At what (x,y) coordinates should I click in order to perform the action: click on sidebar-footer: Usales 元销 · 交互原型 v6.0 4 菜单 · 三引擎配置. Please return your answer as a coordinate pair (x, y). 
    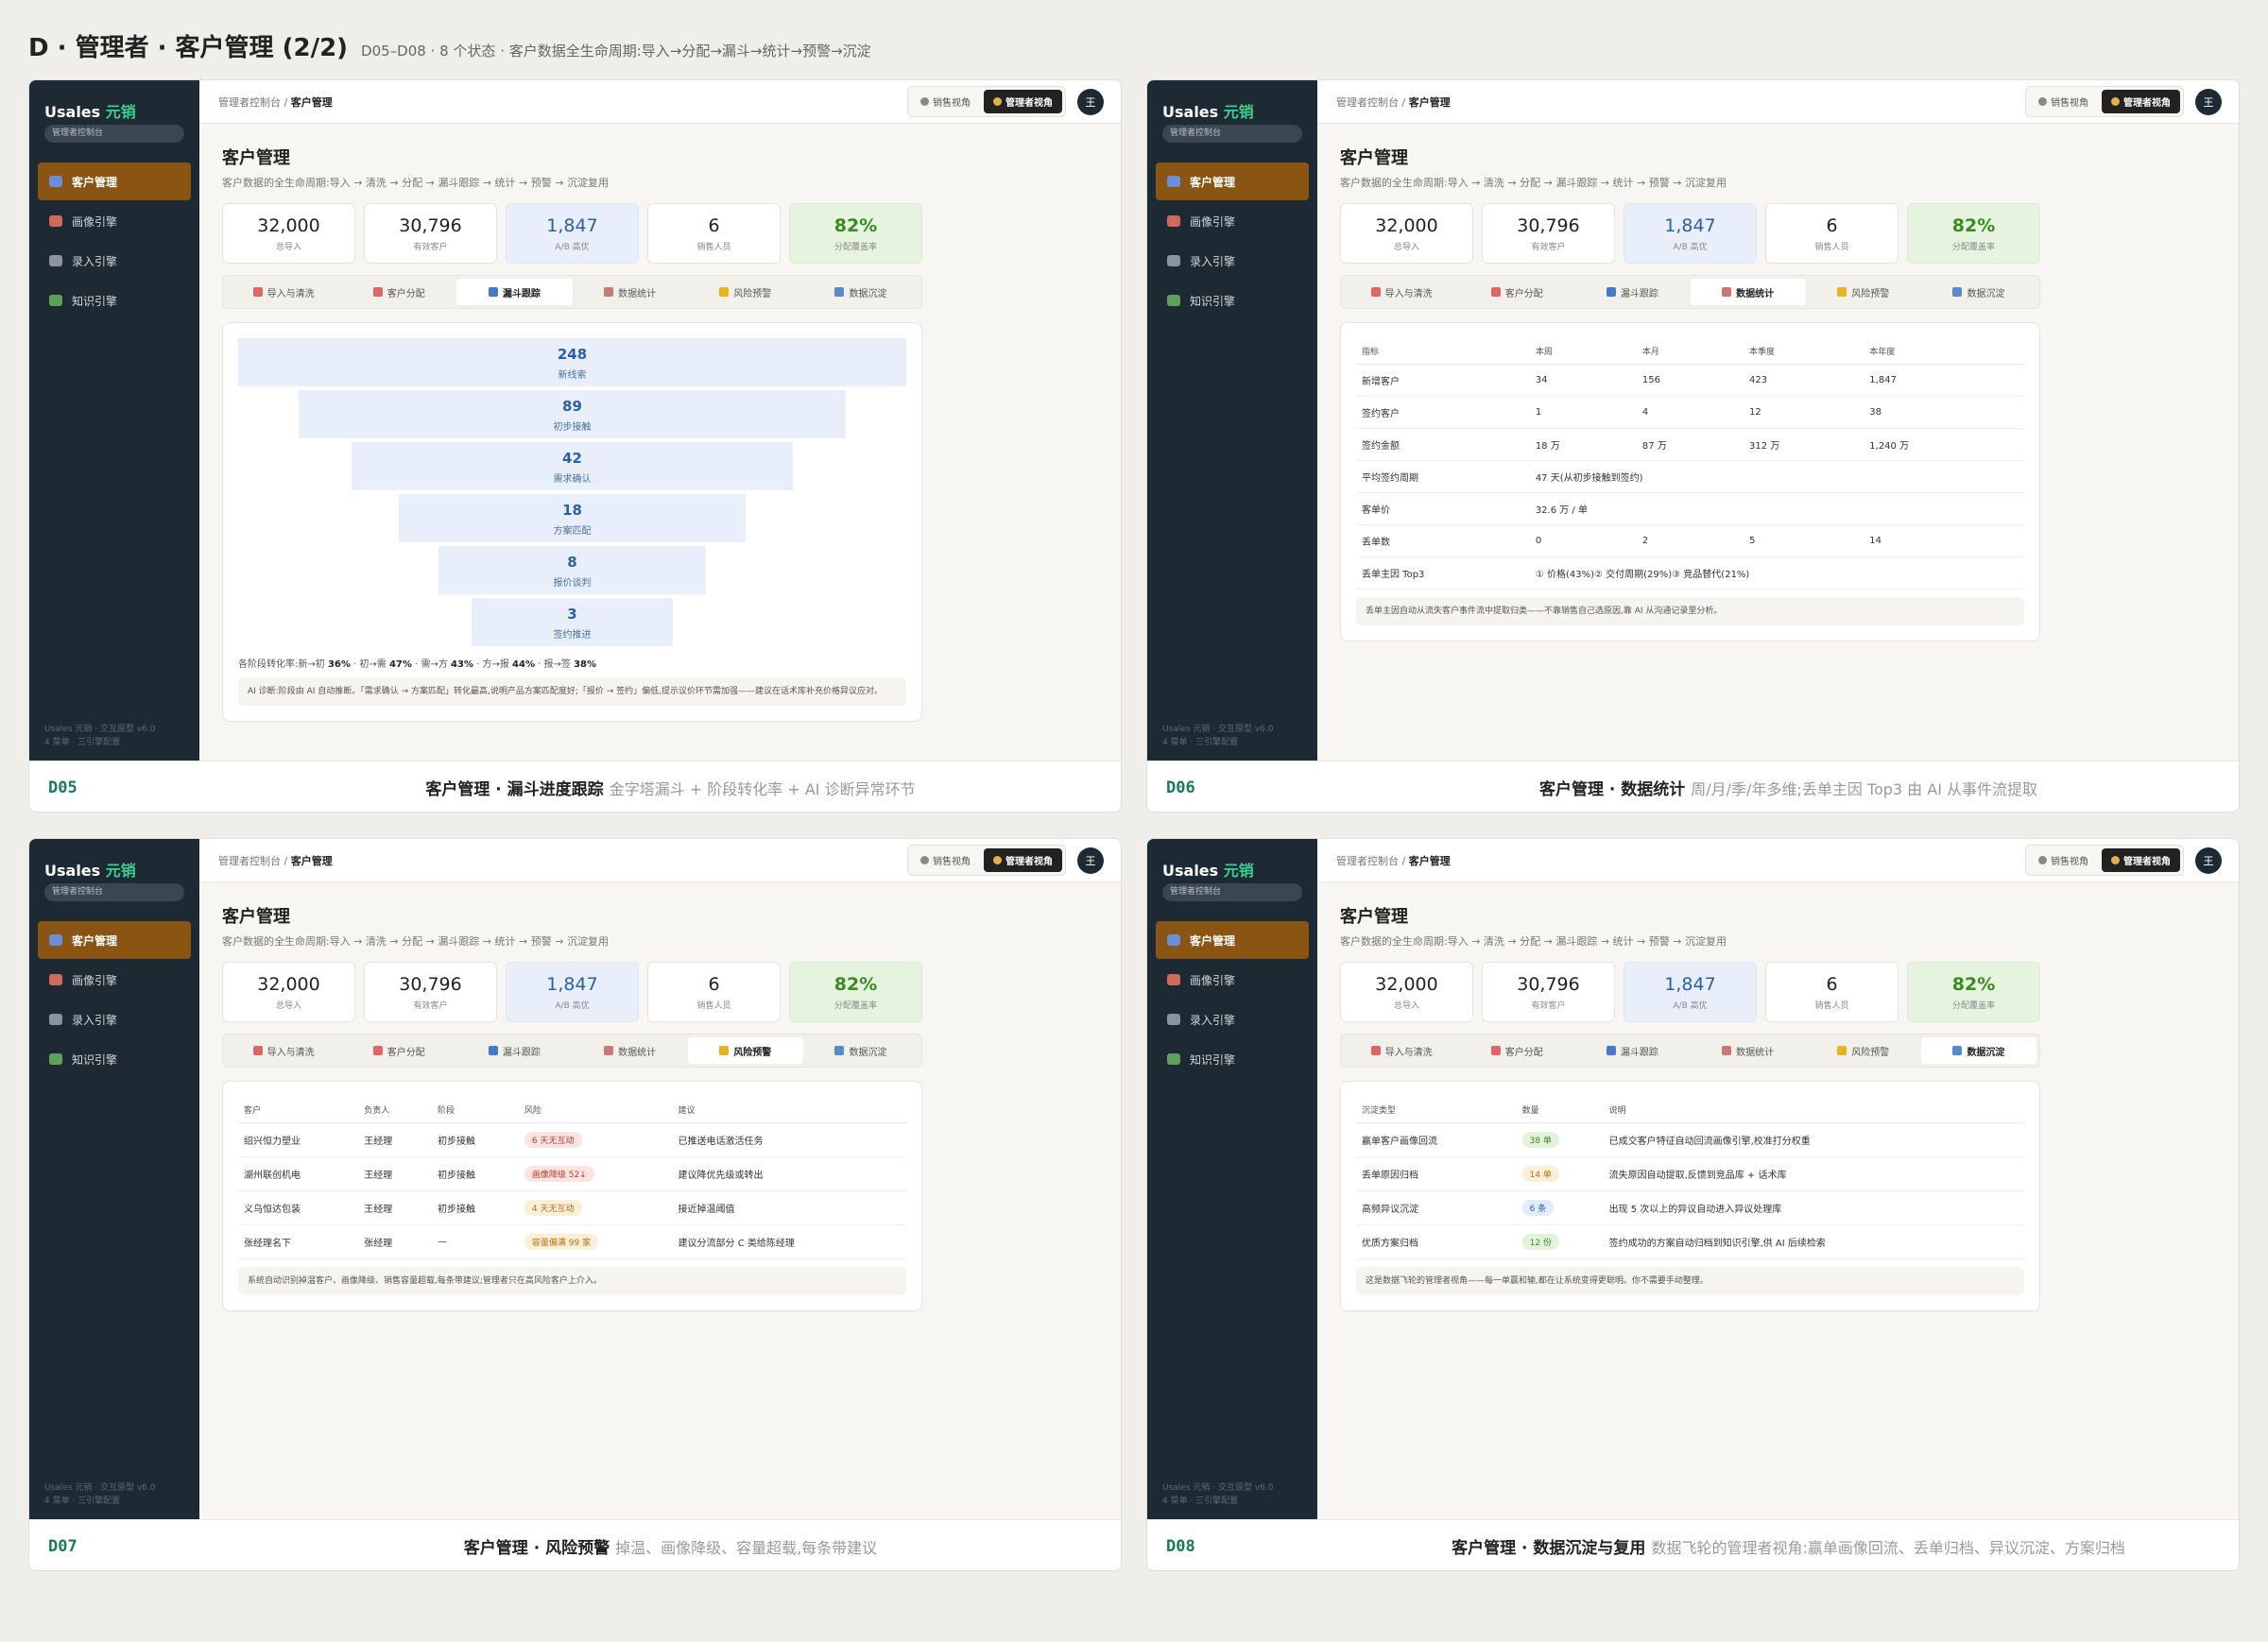
    Looking at the image, I should click on (99, 1494).